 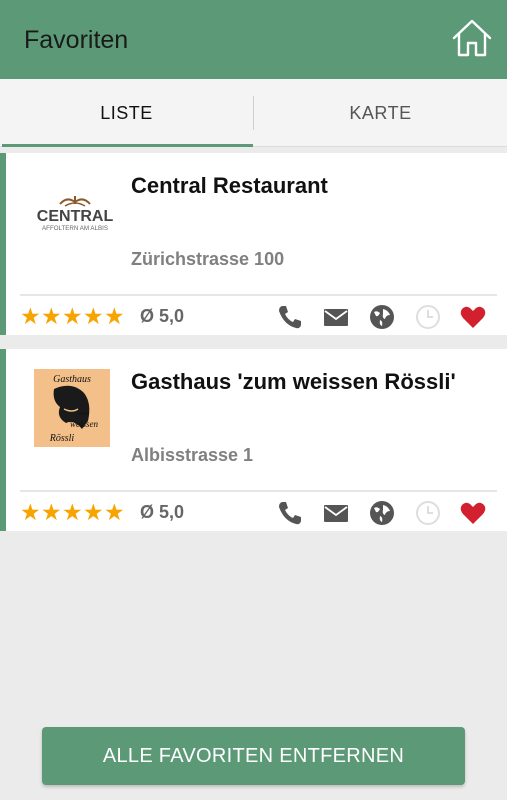 I want to click on restaurant-address: Zürichstrasse 100, so click(x=208, y=259).